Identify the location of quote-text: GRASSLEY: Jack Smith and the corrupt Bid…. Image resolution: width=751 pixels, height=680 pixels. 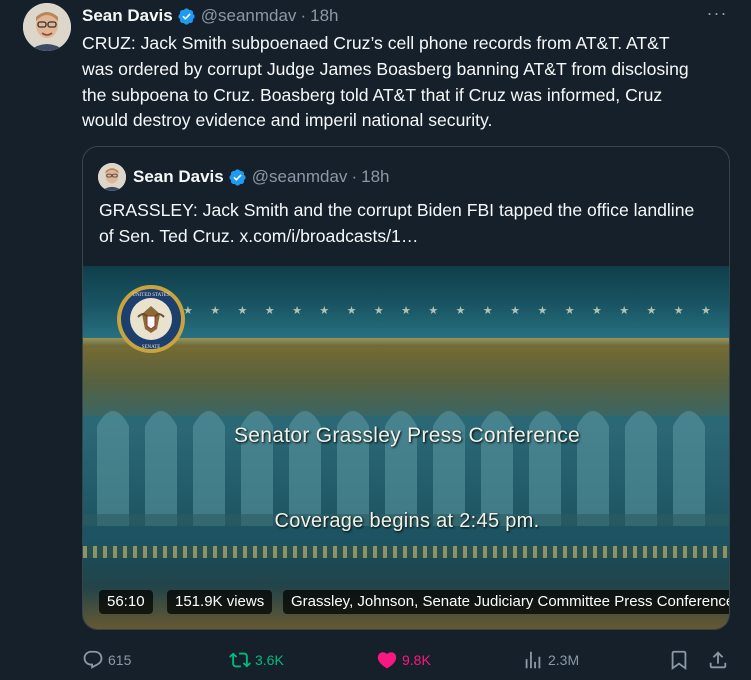
(397, 223).